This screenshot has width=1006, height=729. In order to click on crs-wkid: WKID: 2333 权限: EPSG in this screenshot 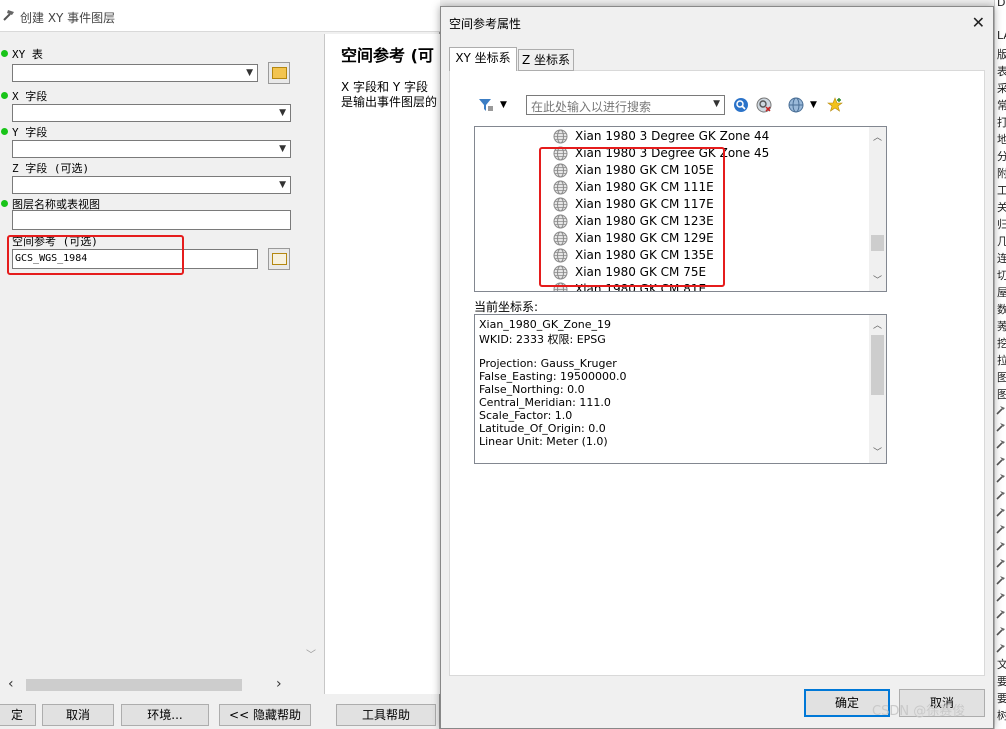, I will do `click(542, 339)`.